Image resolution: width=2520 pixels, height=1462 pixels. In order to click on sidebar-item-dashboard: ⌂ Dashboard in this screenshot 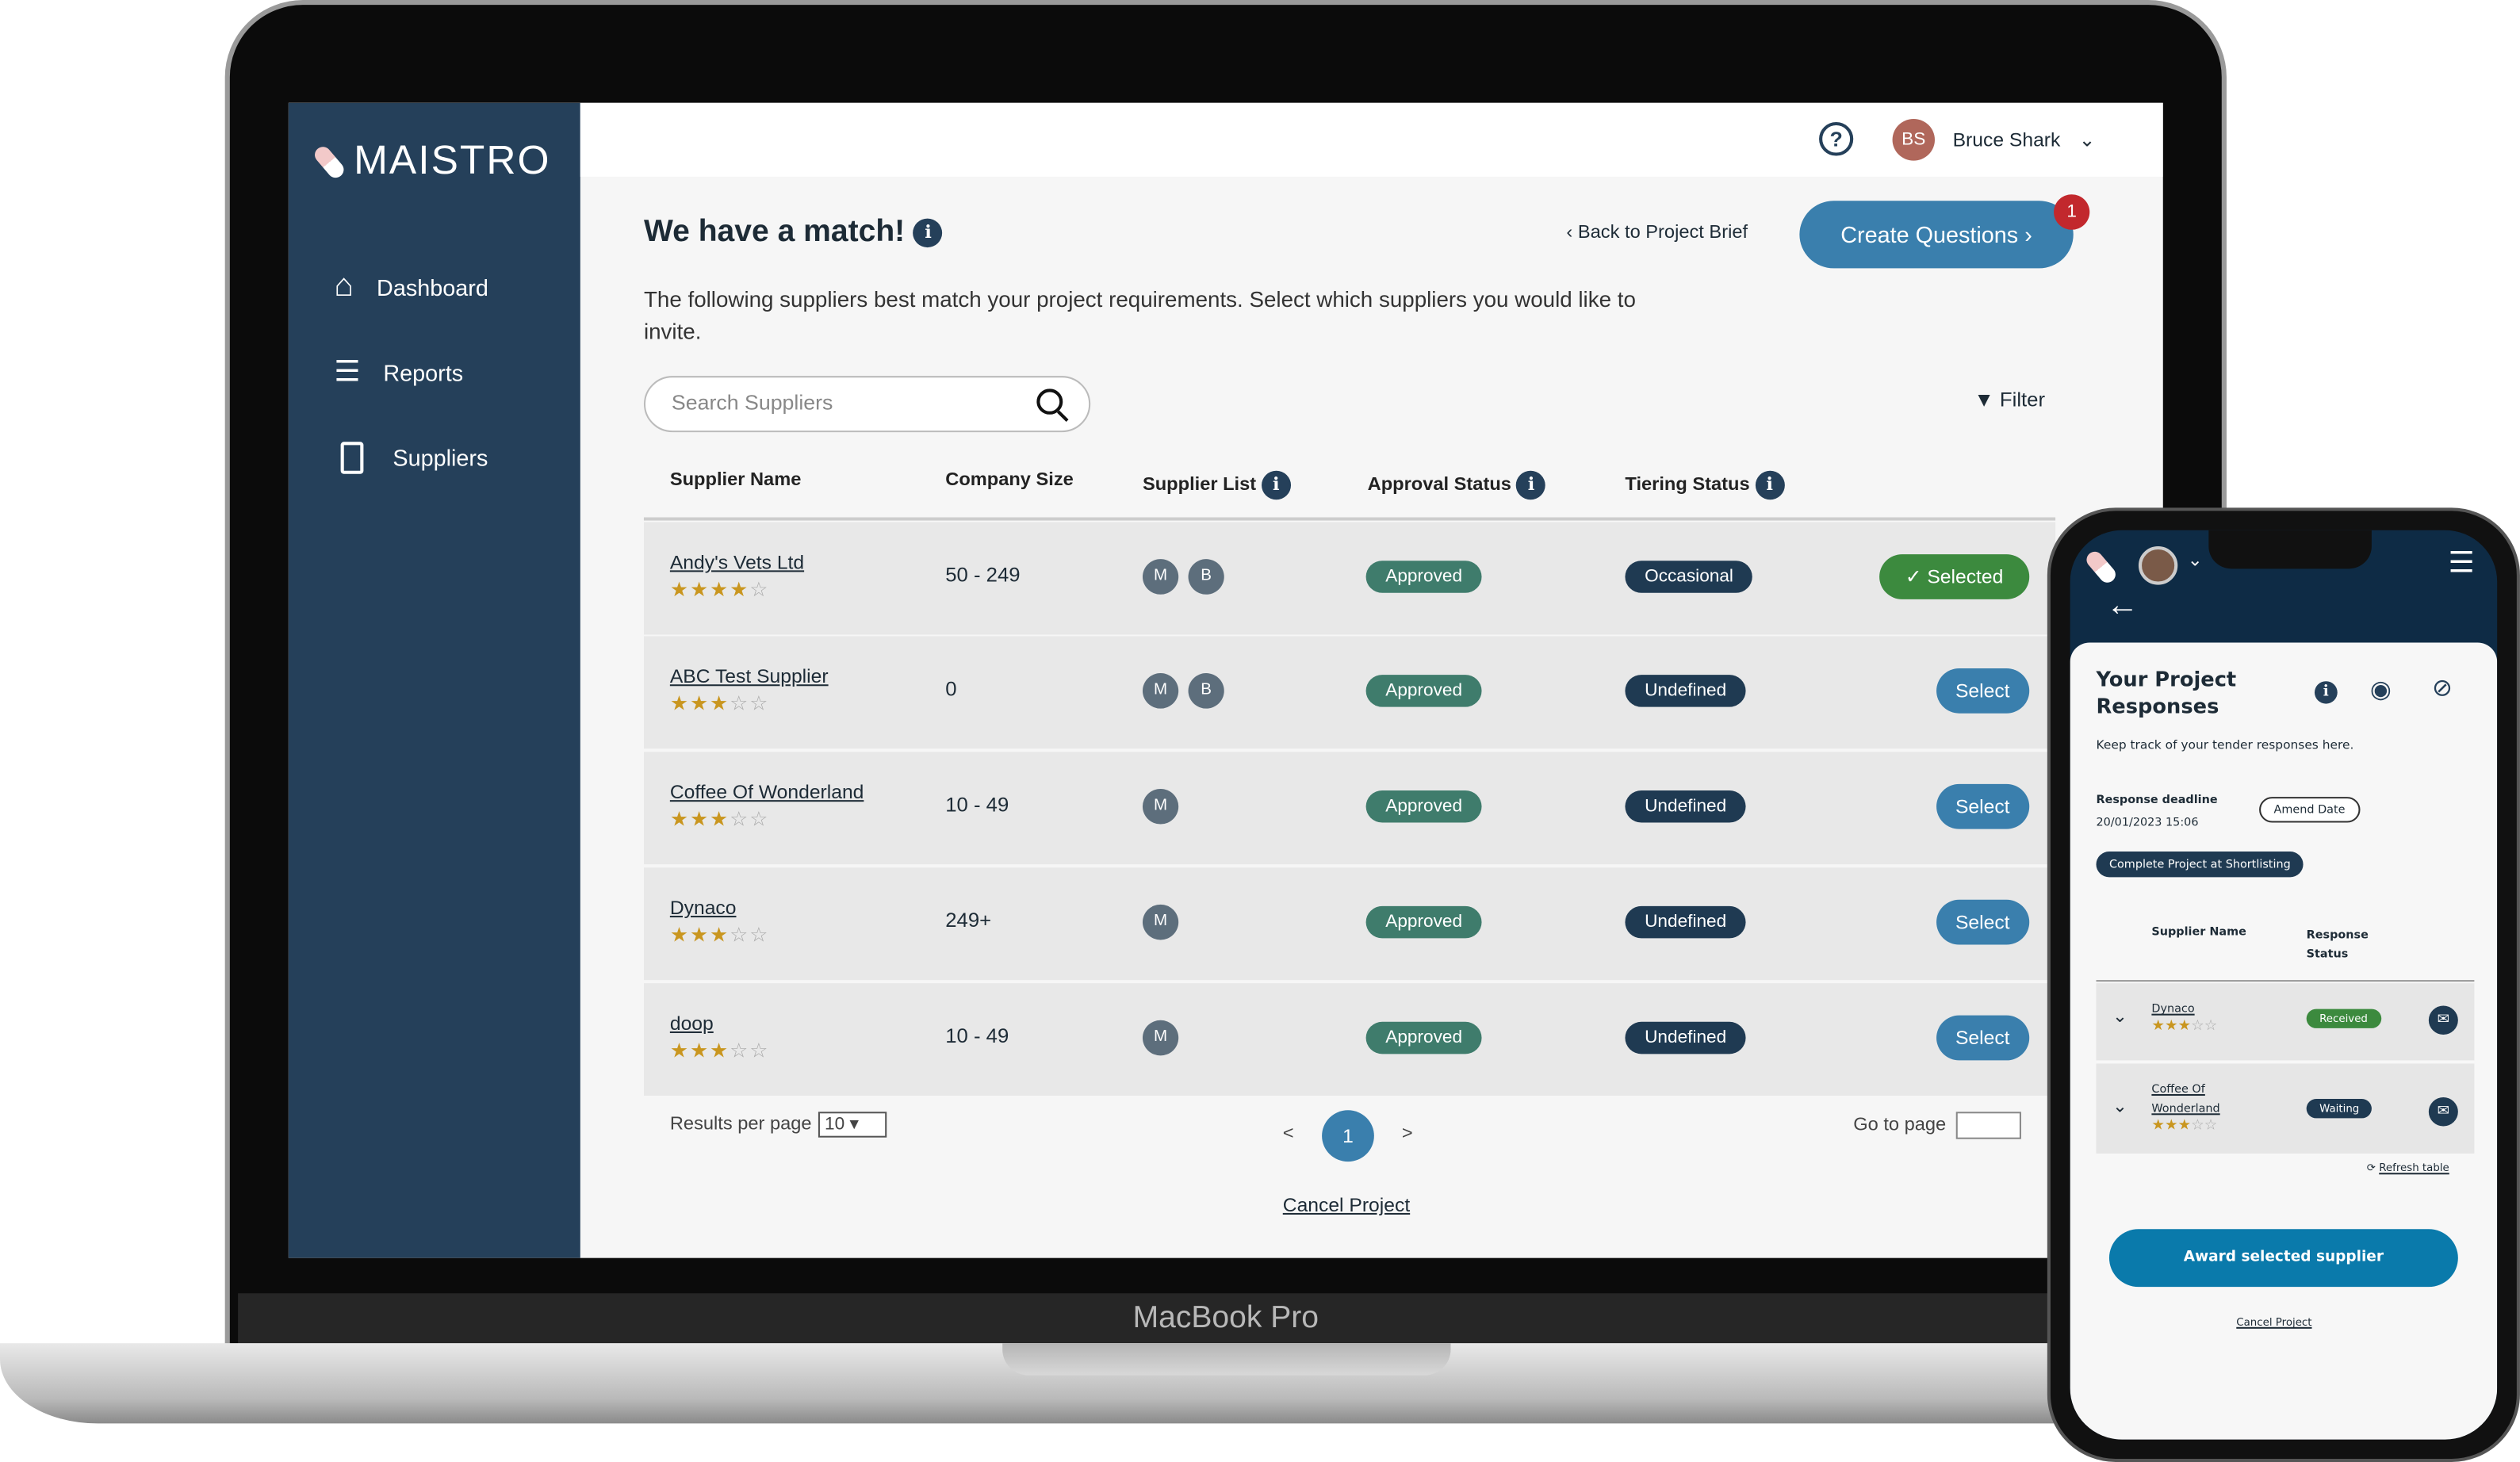, I will do `click(411, 286)`.